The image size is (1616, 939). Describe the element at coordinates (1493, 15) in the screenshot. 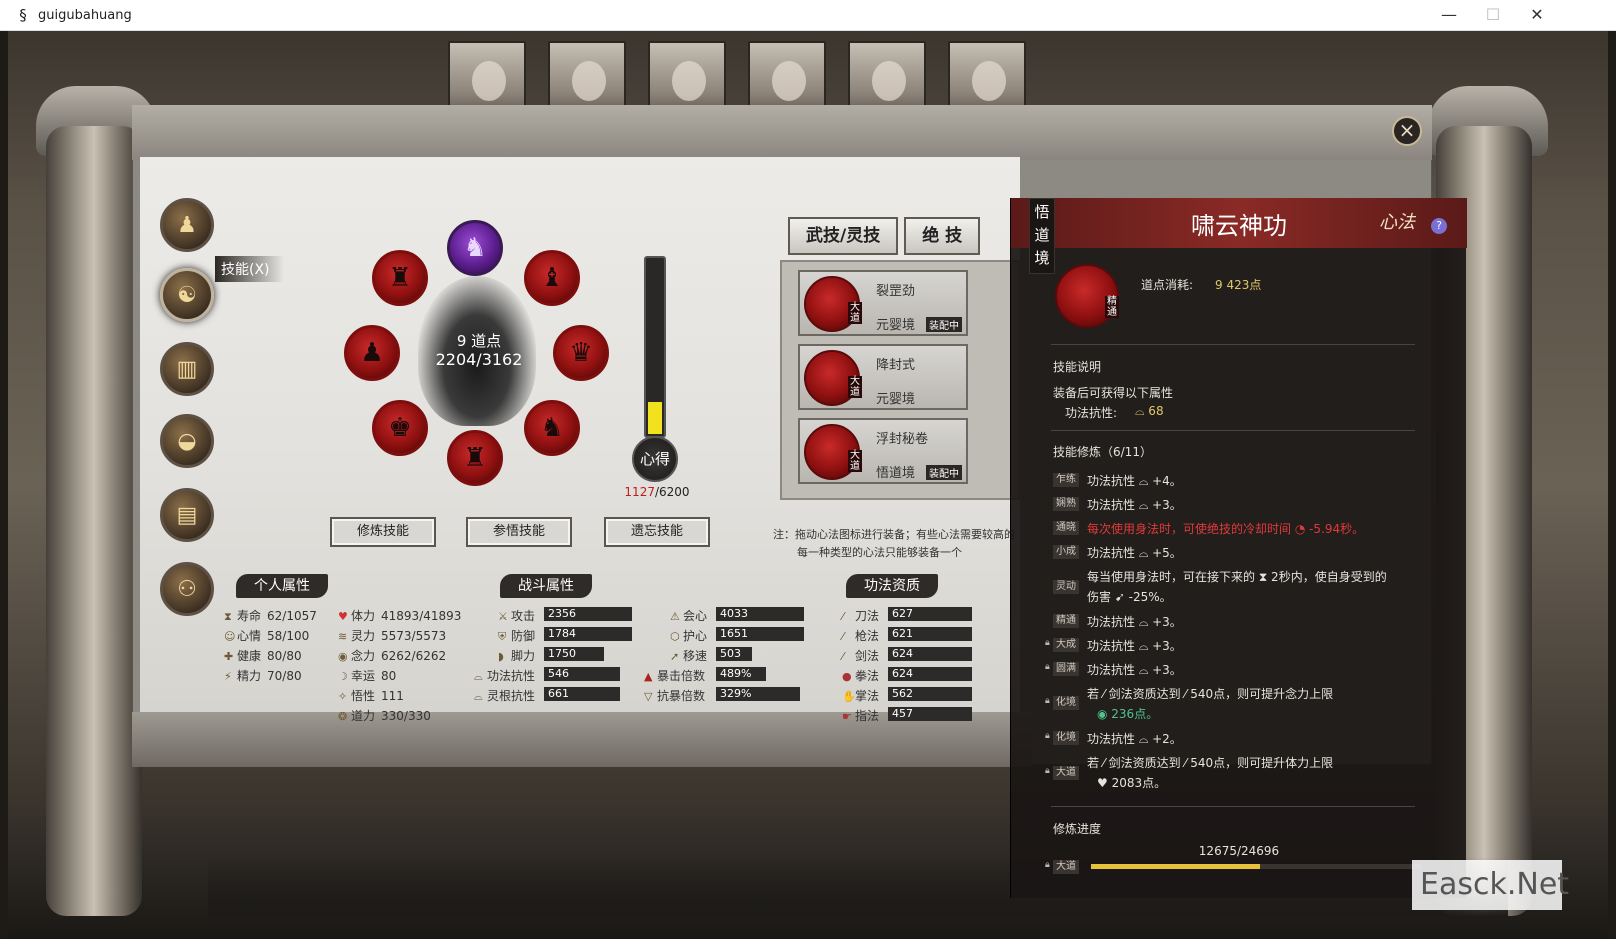

I see `maximize-button: ☐` at that location.